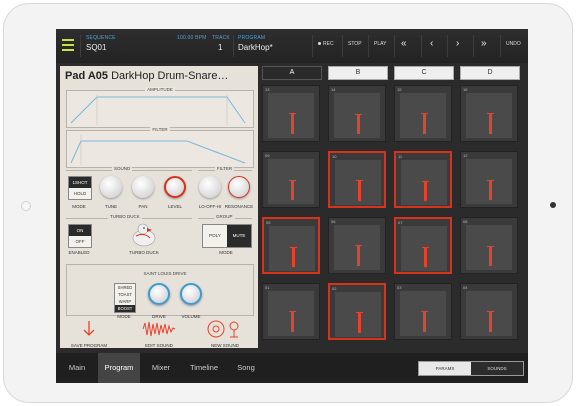 The height and width of the screenshot is (406, 576). I want to click on turbo-duck-off: OFF, so click(80, 241).